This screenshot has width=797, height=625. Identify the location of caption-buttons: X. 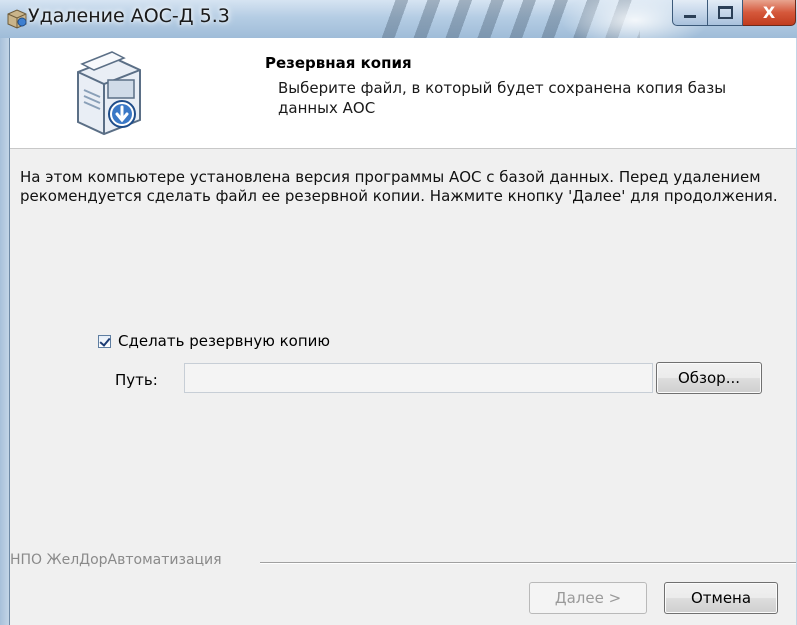
(734, 13).